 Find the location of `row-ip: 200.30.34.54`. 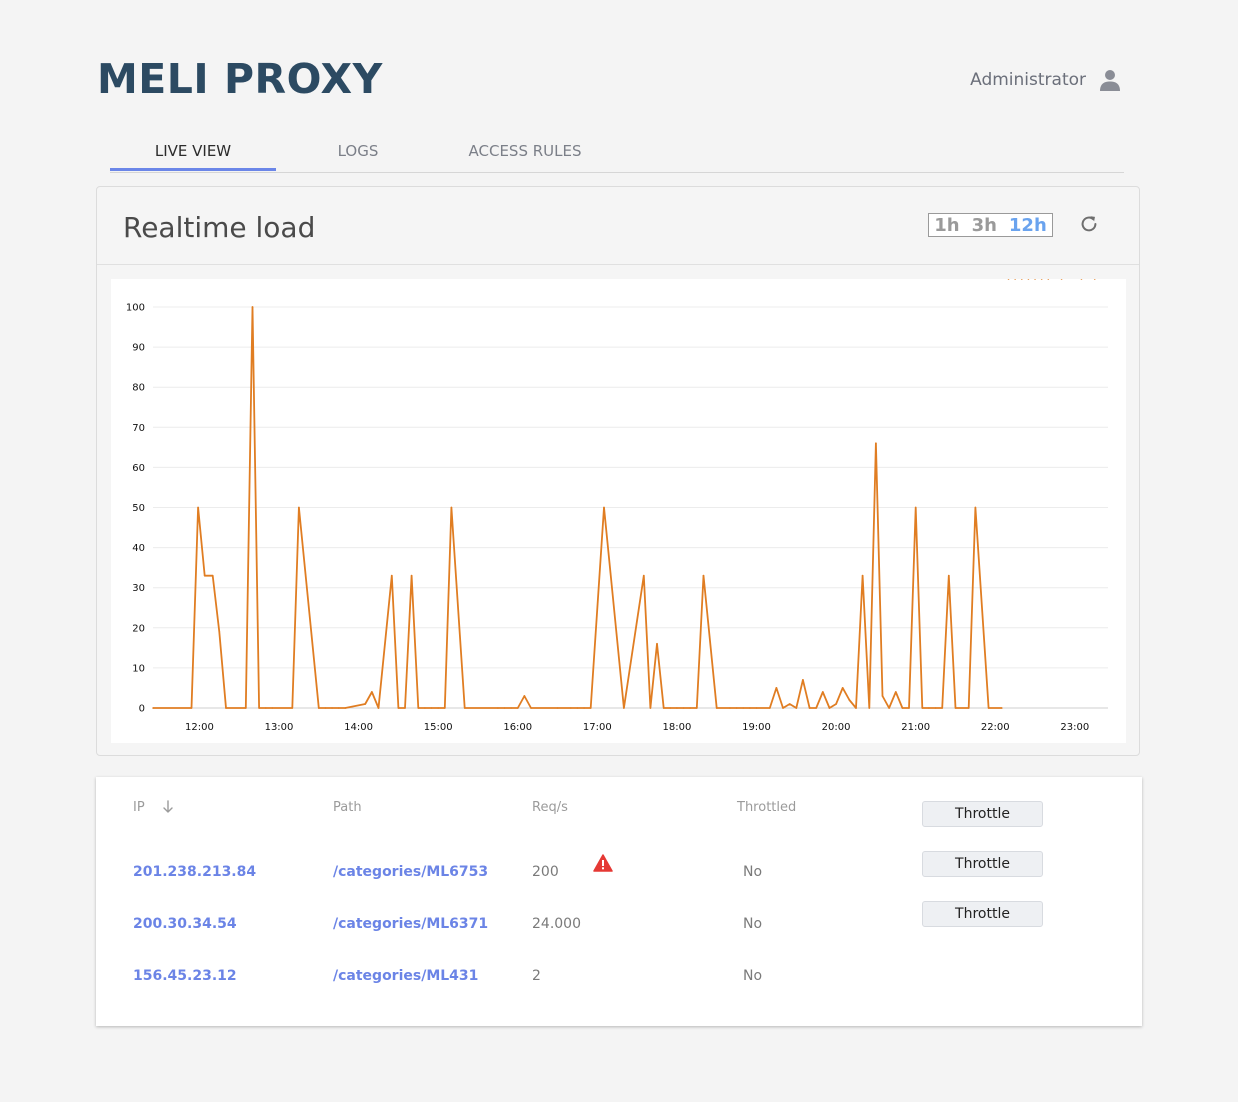

row-ip: 200.30.34.54 is located at coordinates (185, 924).